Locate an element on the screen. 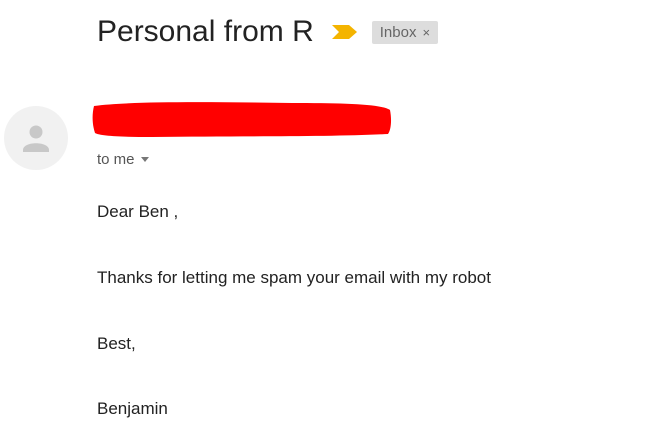 The width and height of the screenshot is (645, 428). default-person-icon is located at coordinates (36, 138).